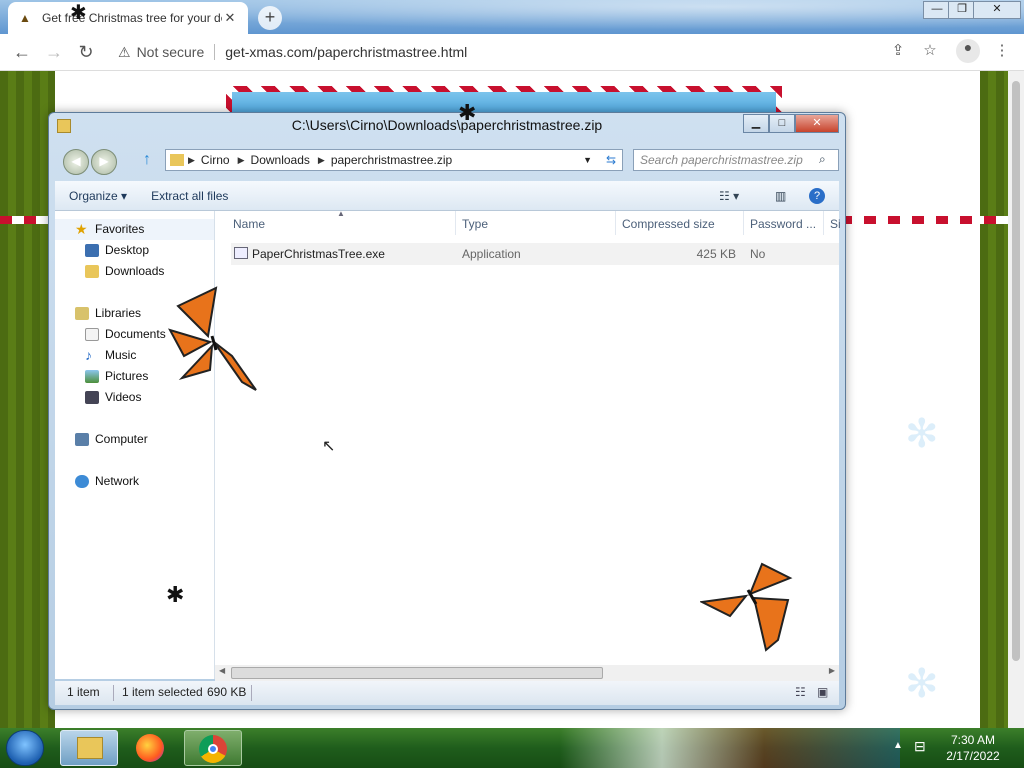 The image size is (1024, 768). Describe the element at coordinates (937, 10) in the screenshot. I see `browser-minimize-button: —` at that location.